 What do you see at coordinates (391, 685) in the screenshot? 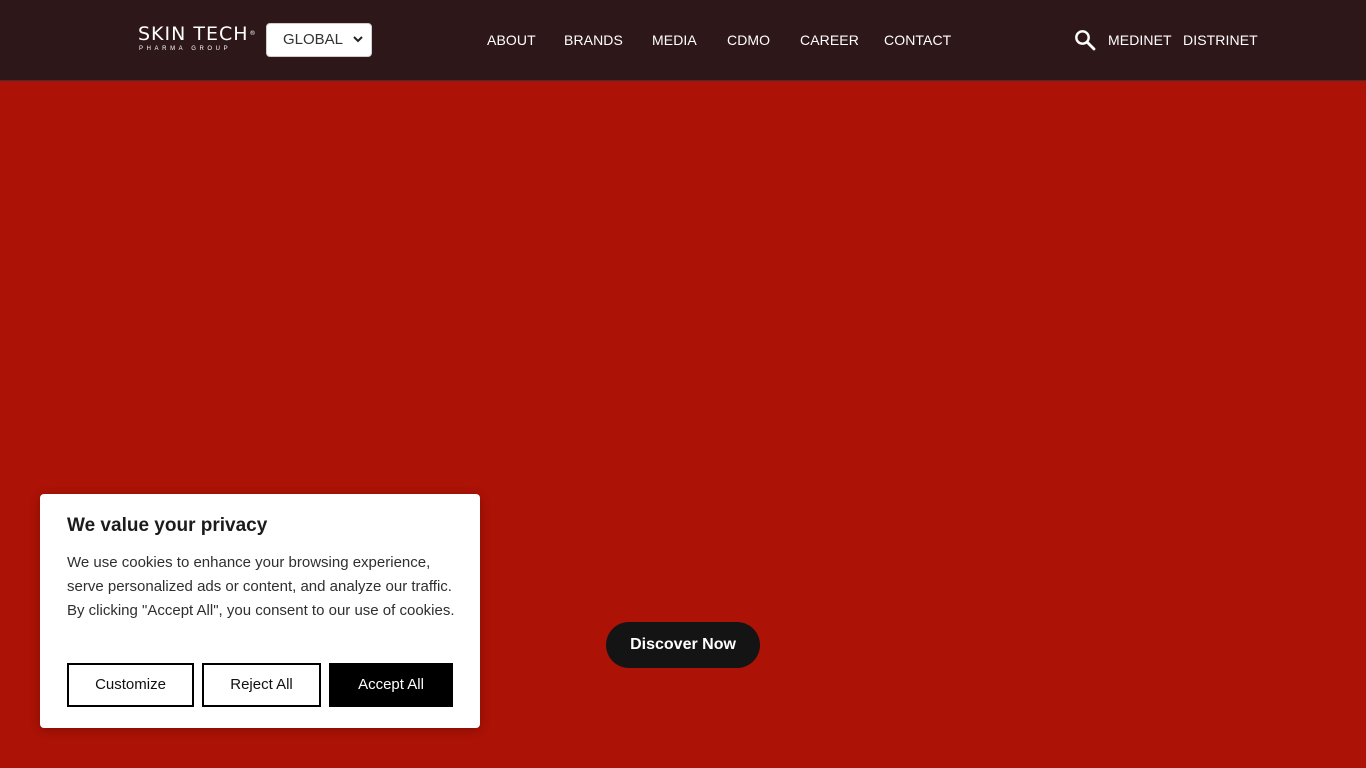
I see `accept-all-button: Accept All` at bounding box center [391, 685].